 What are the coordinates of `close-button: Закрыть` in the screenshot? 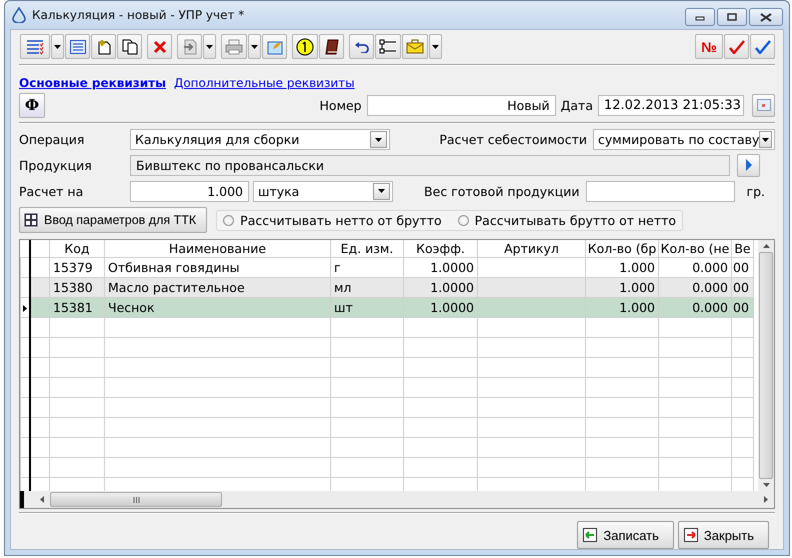 It's located at (723, 535).